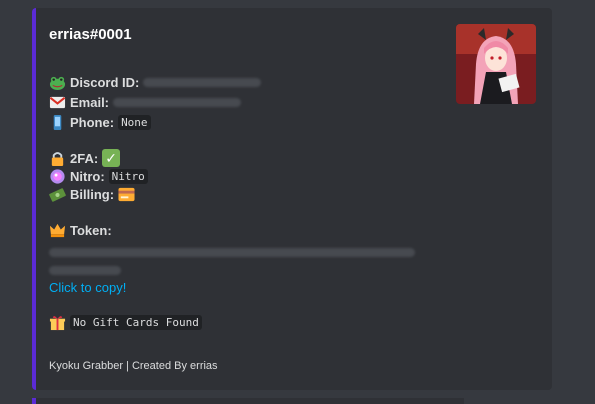 This screenshot has width=595, height=404. Describe the element at coordinates (57, 83) in the screenshot. I see `frog-emoji-icon` at that location.